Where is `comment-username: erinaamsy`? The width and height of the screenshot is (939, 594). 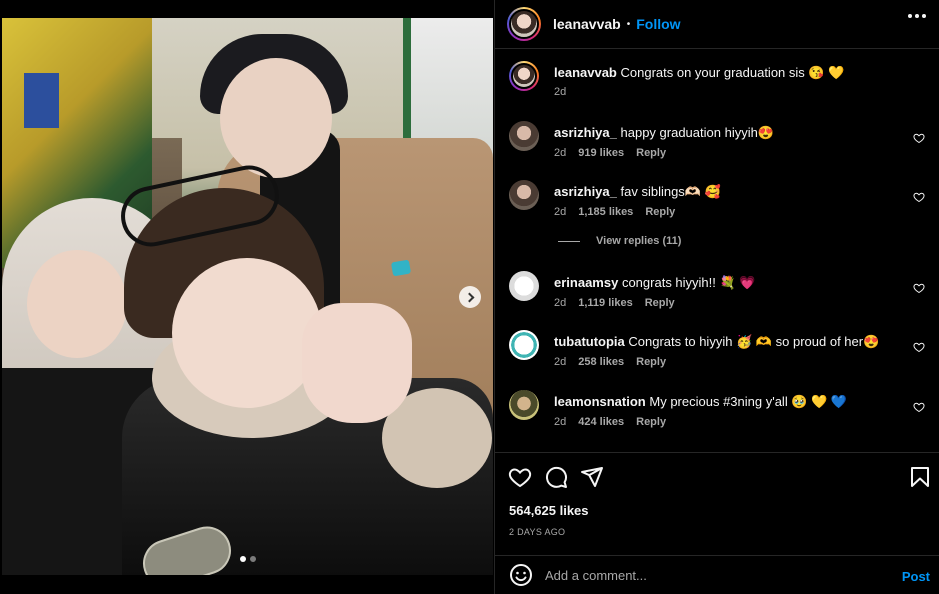 comment-username: erinaamsy is located at coordinates (586, 282).